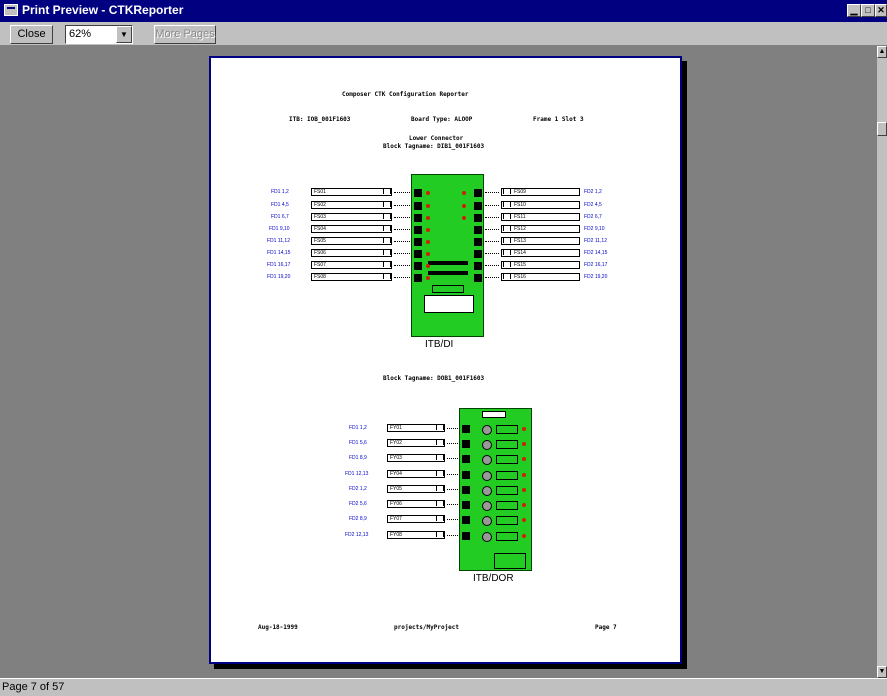 This screenshot has height=696, width=887. I want to click on board-terminal, so click(510, 561).